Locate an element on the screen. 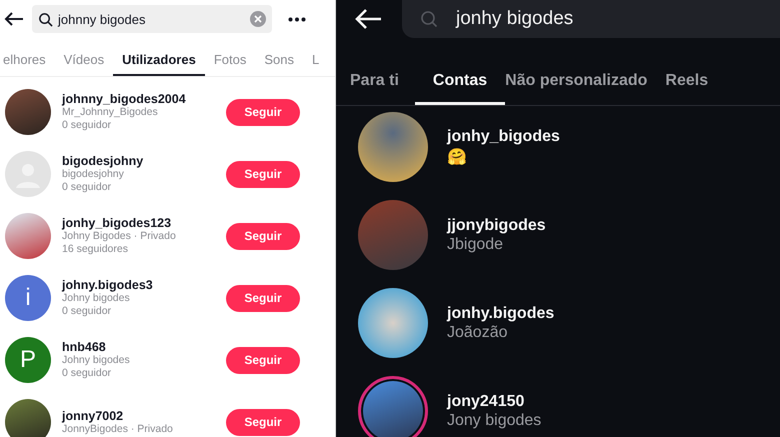 This screenshot has width=780, height=437. tab: Não personalizado is located at coordinates (585, 88).